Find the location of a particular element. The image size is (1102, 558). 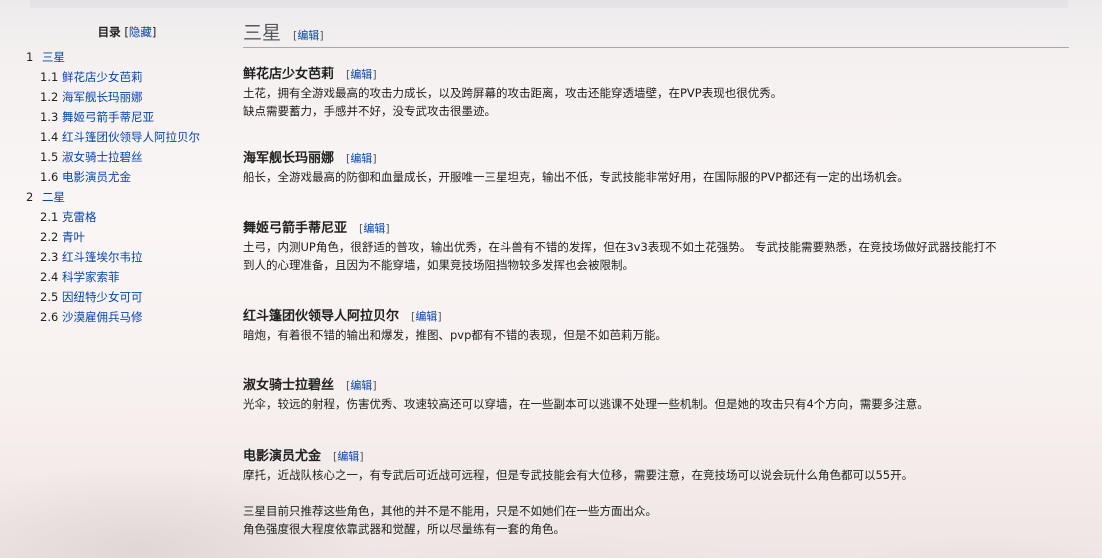

toc-item-label: 淑女骑士拉碧丝 is located at coordinates (137, 157).